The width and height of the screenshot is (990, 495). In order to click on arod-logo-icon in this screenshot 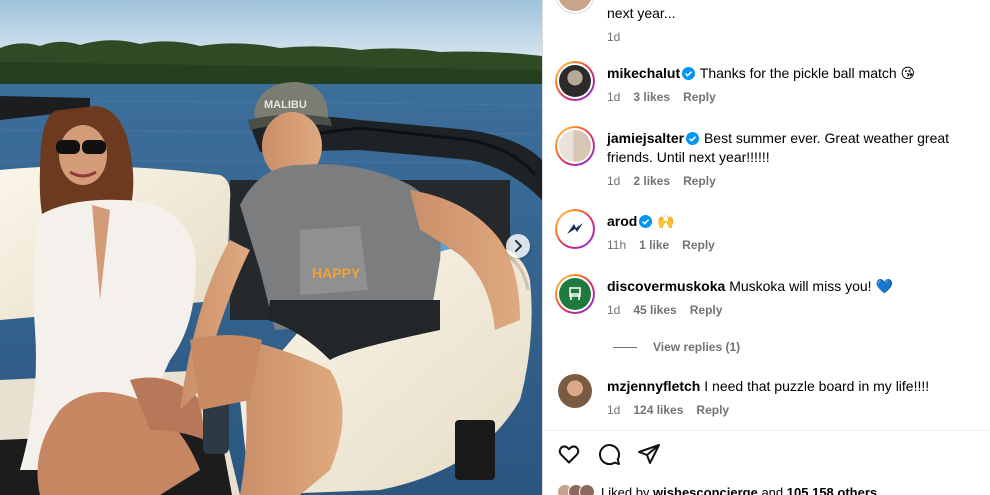, I will do `click(575, 228)`.